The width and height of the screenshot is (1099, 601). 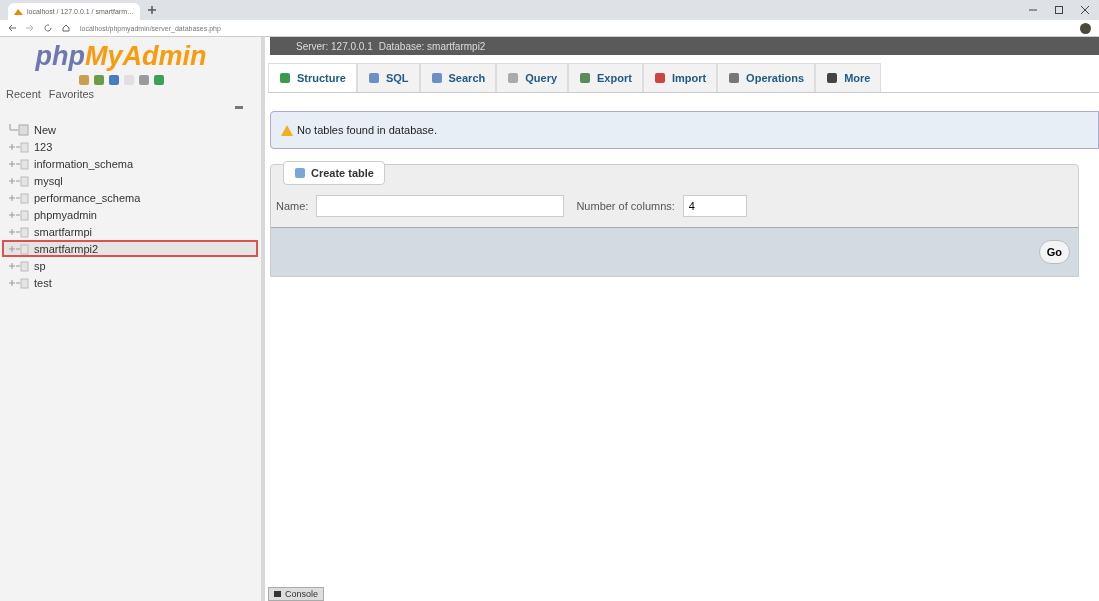 What do you see at coordinates (292, 206) in the screenshot?
I see `field-label: Name:` at bounding box center [292, 206].